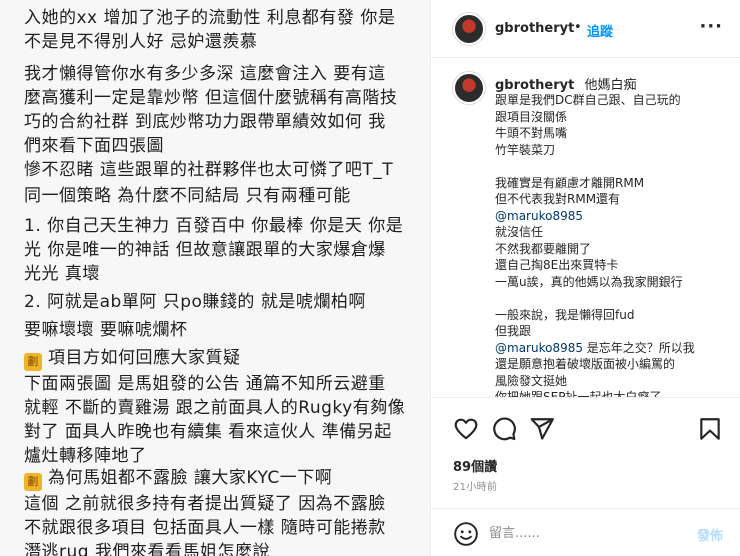 The width and height of the screenshot is (740, 556). I want to click on post-time: 21小時前, so click(475, 485).